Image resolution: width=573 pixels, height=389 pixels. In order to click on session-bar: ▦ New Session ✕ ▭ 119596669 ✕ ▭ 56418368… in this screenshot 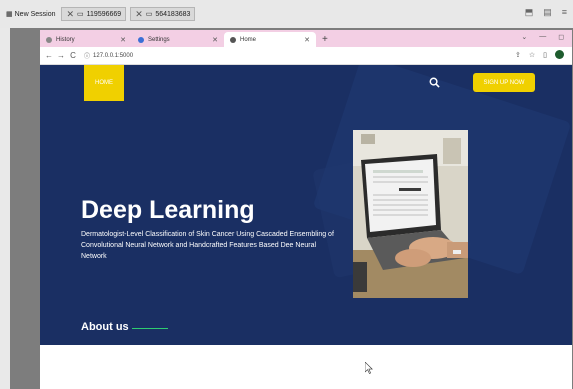, I will do `click(286, 14)`.